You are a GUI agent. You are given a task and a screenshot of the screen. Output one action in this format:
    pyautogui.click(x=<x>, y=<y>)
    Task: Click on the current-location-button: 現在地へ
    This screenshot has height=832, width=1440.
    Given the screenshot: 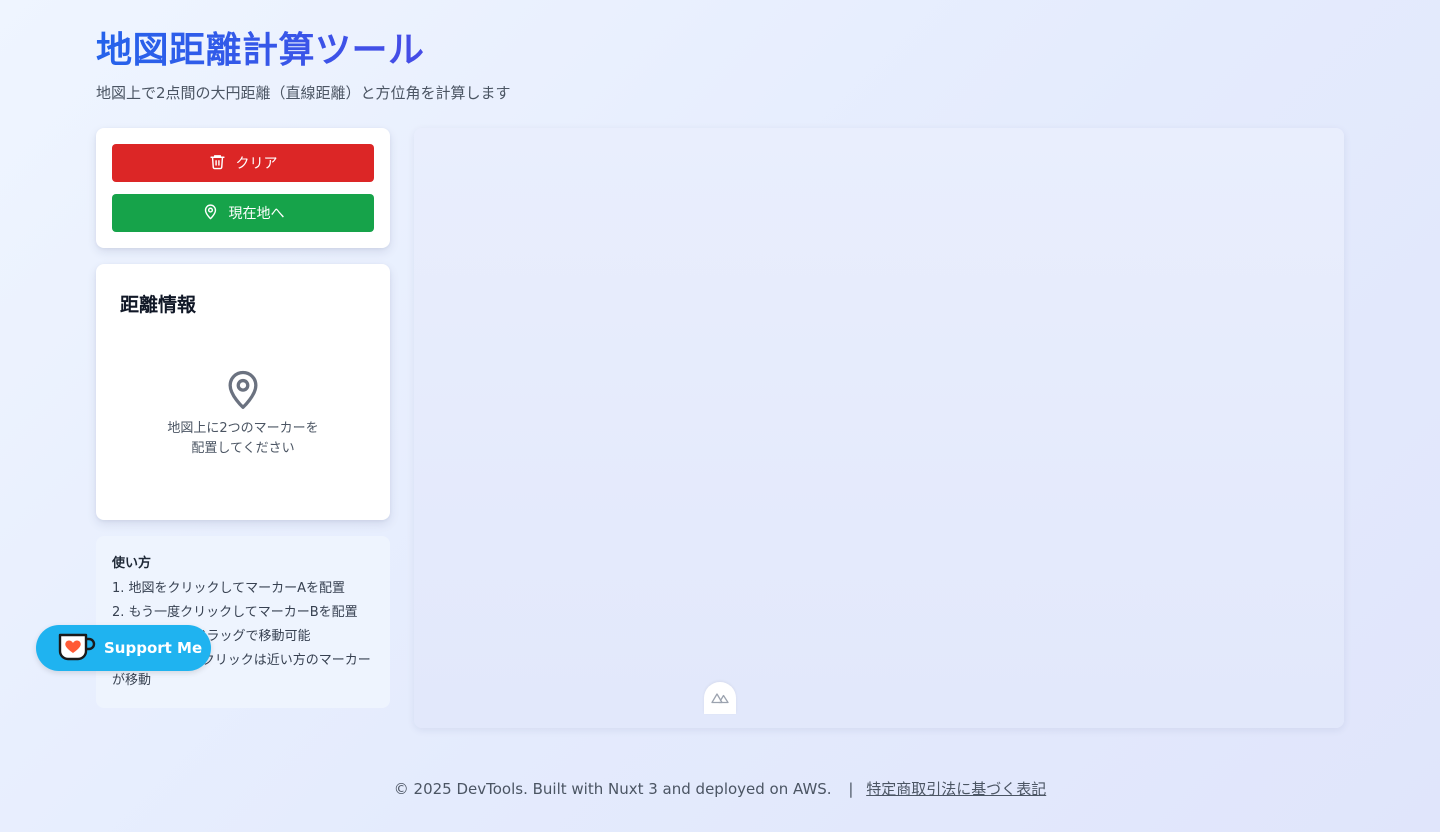 What is the action you would take?
    pyautogui.click(x=243, y=213)
    